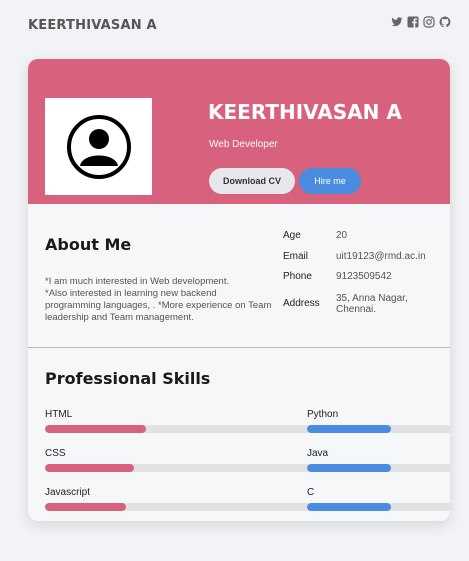  Describe the element at coordinates (378, 499) in the screenshot. I see `skill-c: C` at that location.